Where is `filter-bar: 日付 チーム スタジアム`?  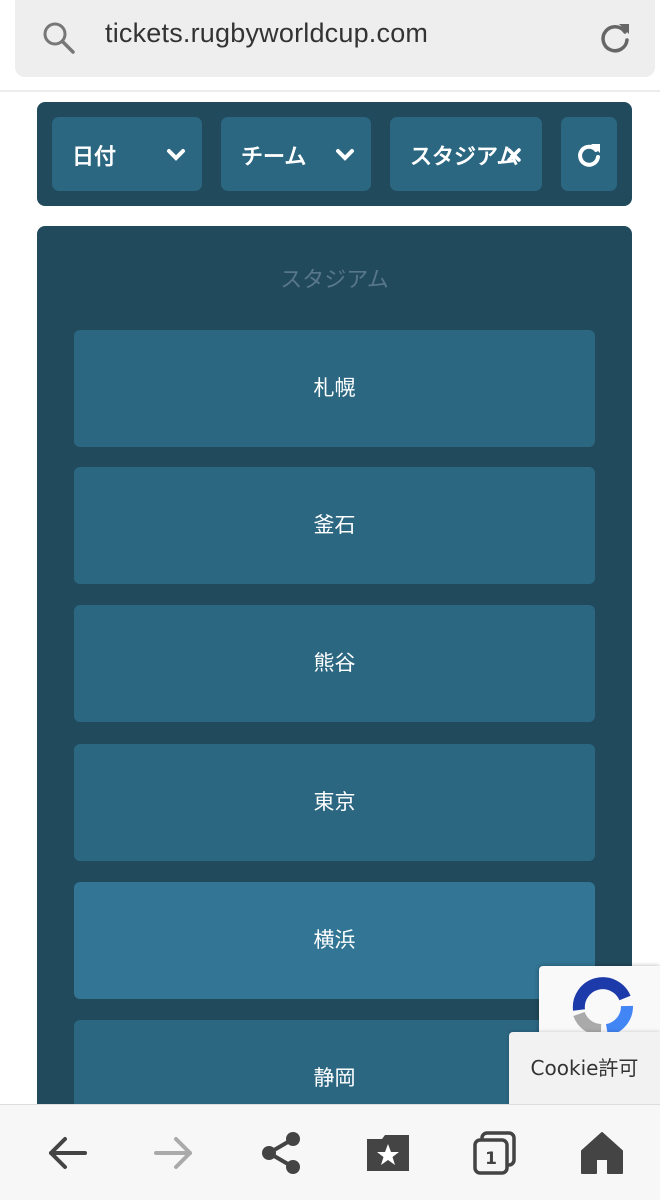 filter-bar: 日付 チーム スタジアム is located at coordinates (334, 154).